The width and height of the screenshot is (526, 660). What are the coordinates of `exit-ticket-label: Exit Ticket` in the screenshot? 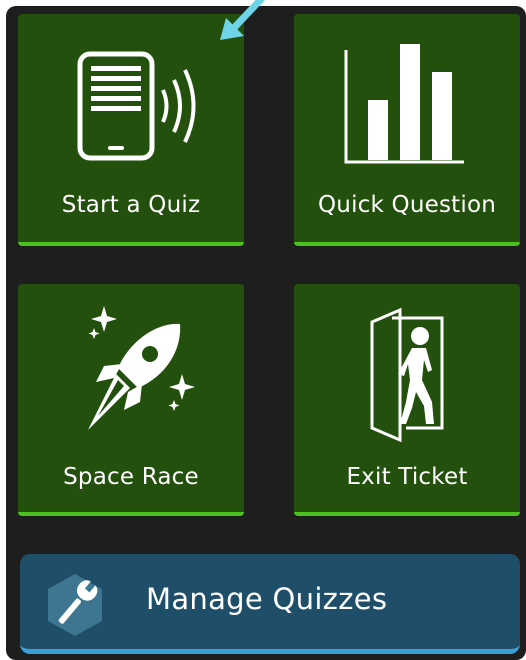 It's located at (407, 477).